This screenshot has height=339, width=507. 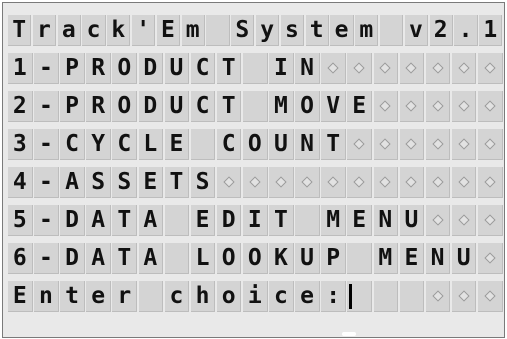 I want to click on char-cell: 4, so click(x=20, y=182).